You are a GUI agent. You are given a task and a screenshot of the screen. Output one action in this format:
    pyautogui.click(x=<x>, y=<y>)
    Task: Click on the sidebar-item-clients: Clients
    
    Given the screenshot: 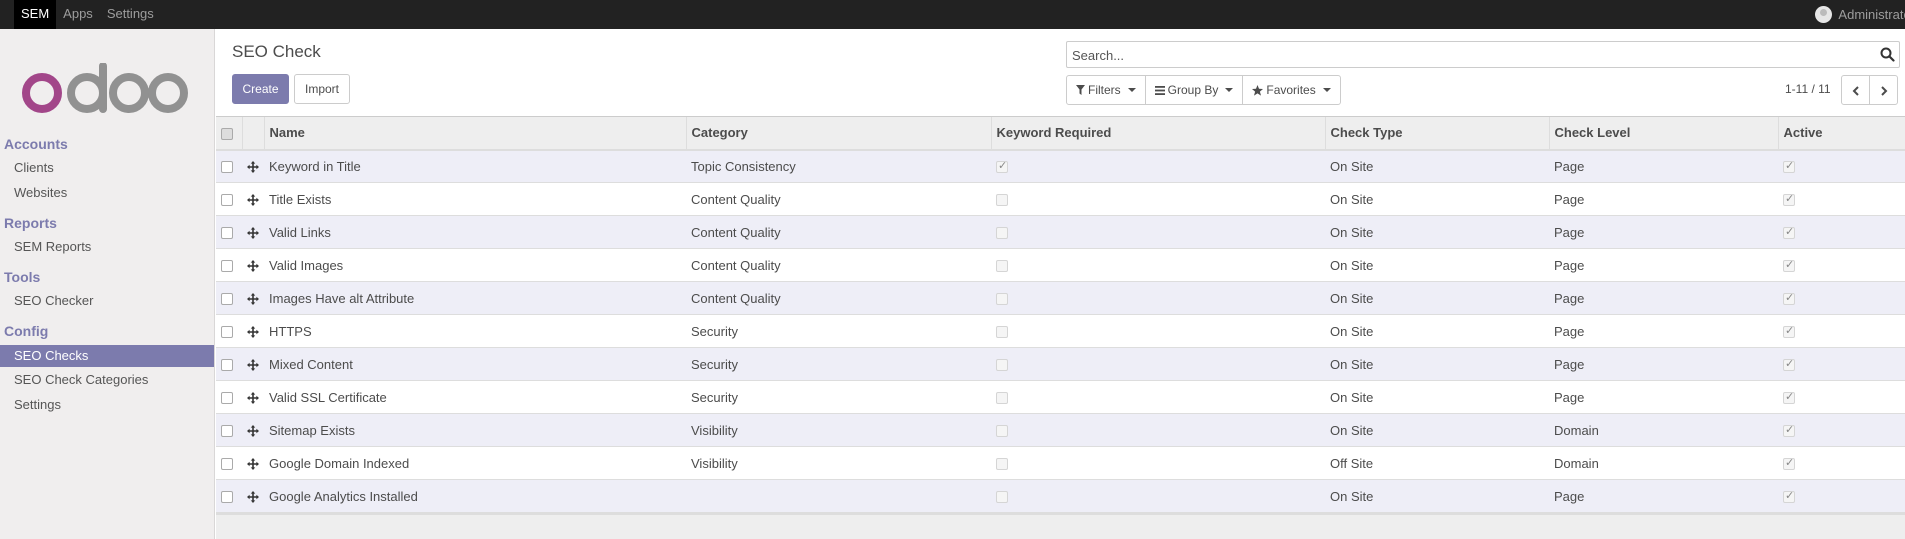 What is the action you would take?
    pyautogui.click(x=107, y=168)
    